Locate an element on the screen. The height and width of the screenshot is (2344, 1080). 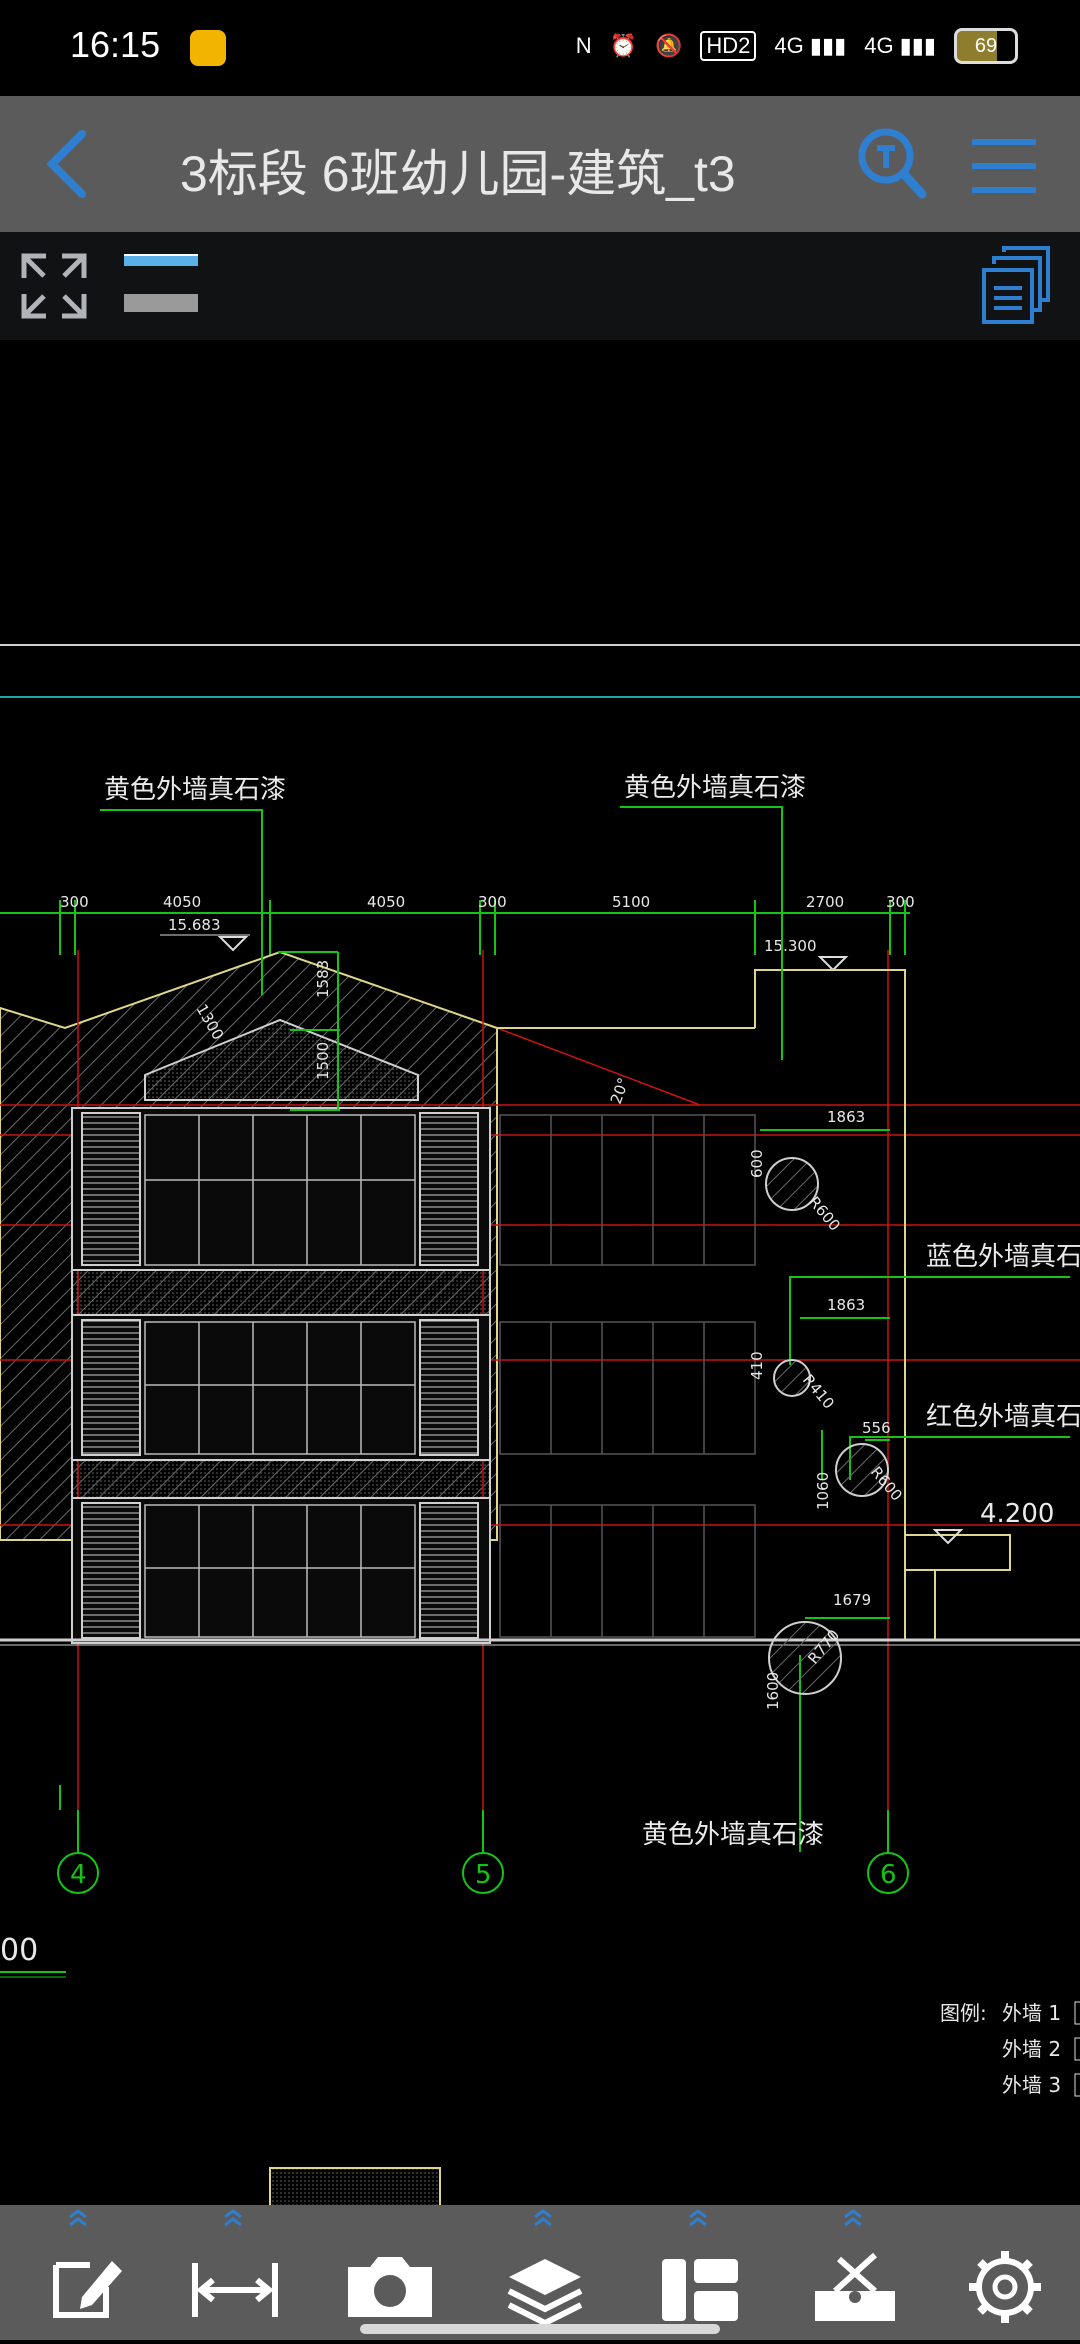
dim-300-c: 300 is located at coordinates (900, 902).